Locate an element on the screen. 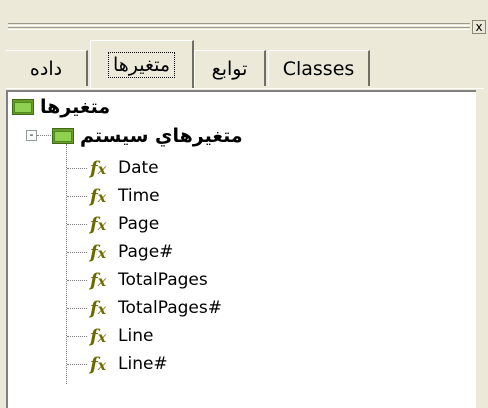 This screenshot has height=408, width=488. tab-data-label: داده is located at coordinates (46, 68).